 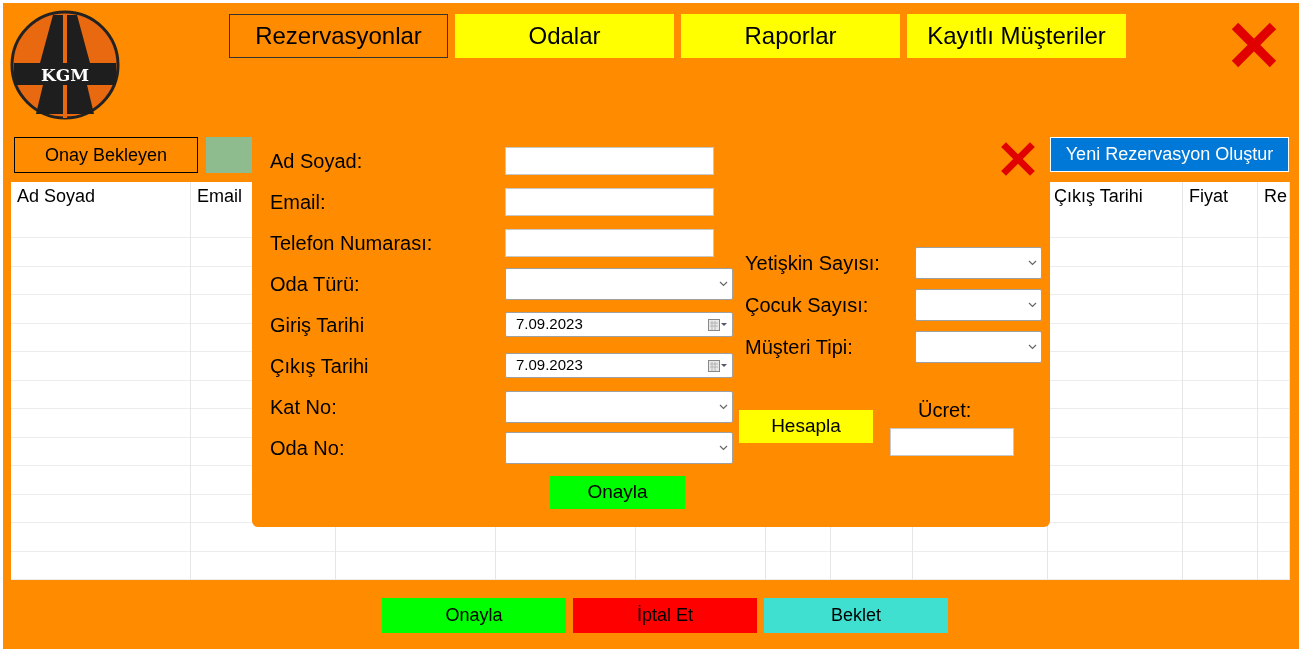 I want to click on field-label: Yetişkin Sayısı:, so click(x=813, y=263).